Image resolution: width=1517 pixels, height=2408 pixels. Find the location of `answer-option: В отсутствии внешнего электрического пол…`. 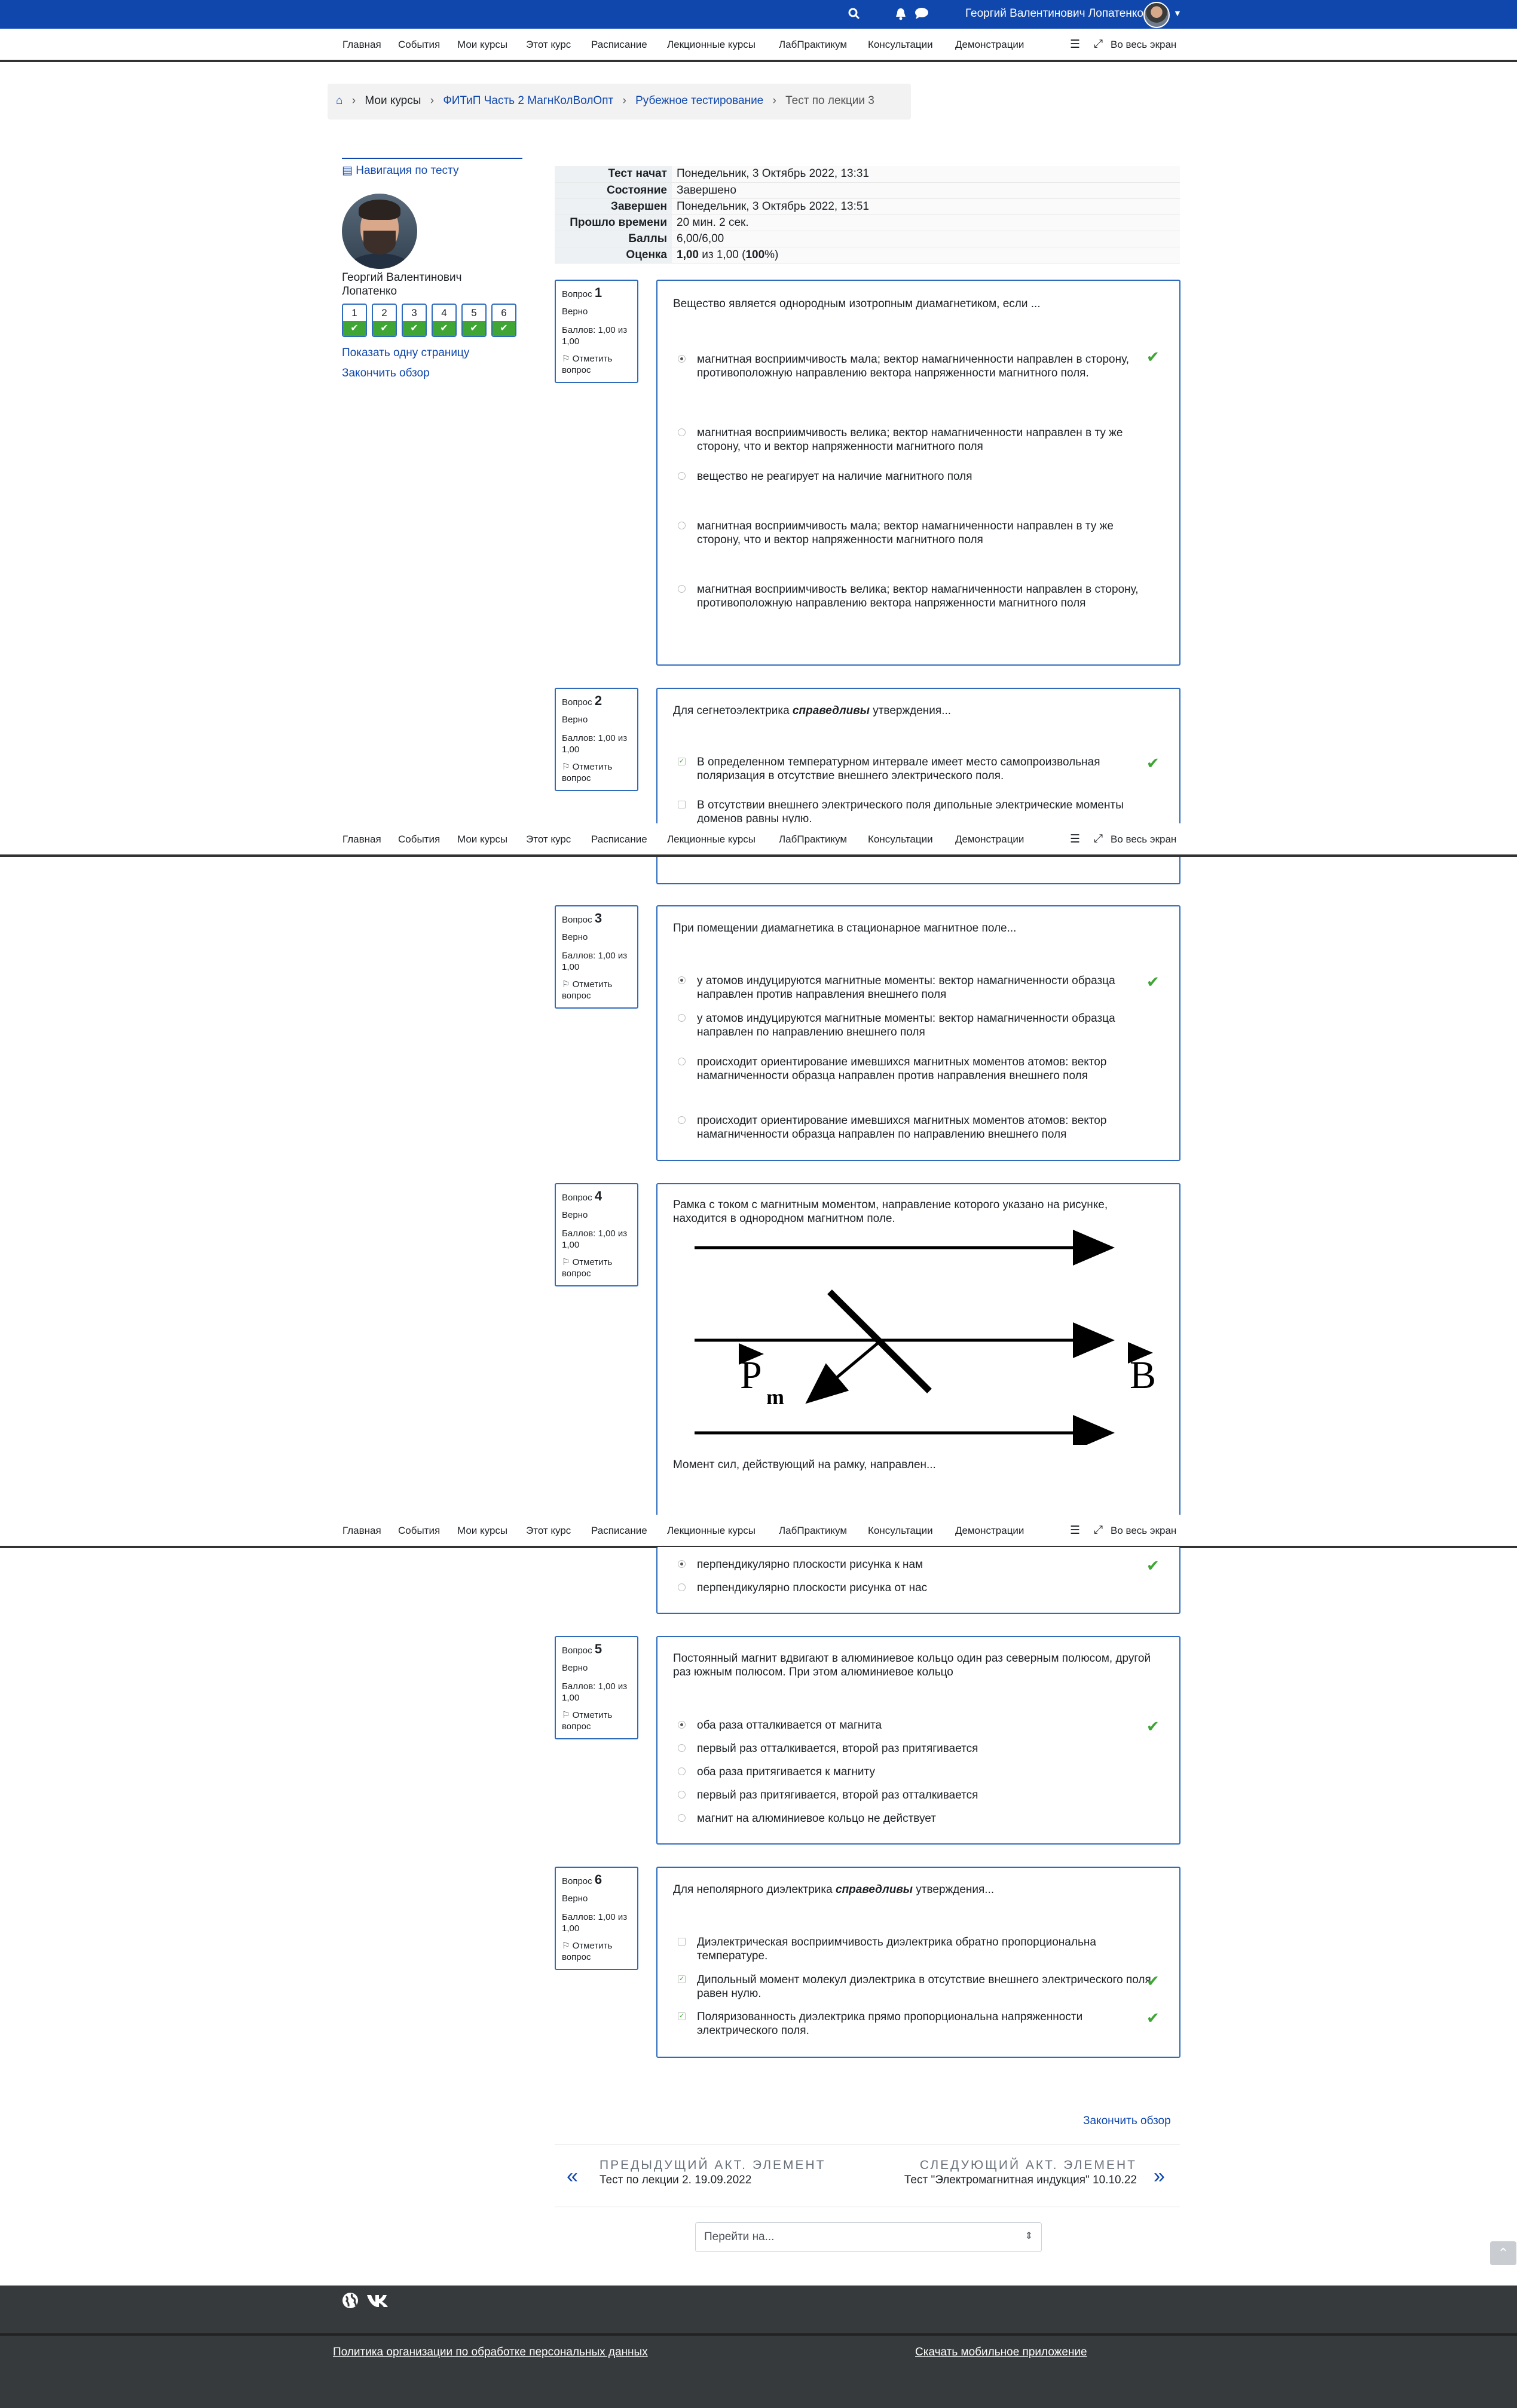

answer-option: В отсутствии внешнего электрического пол… is located at coordinates (920, 811).